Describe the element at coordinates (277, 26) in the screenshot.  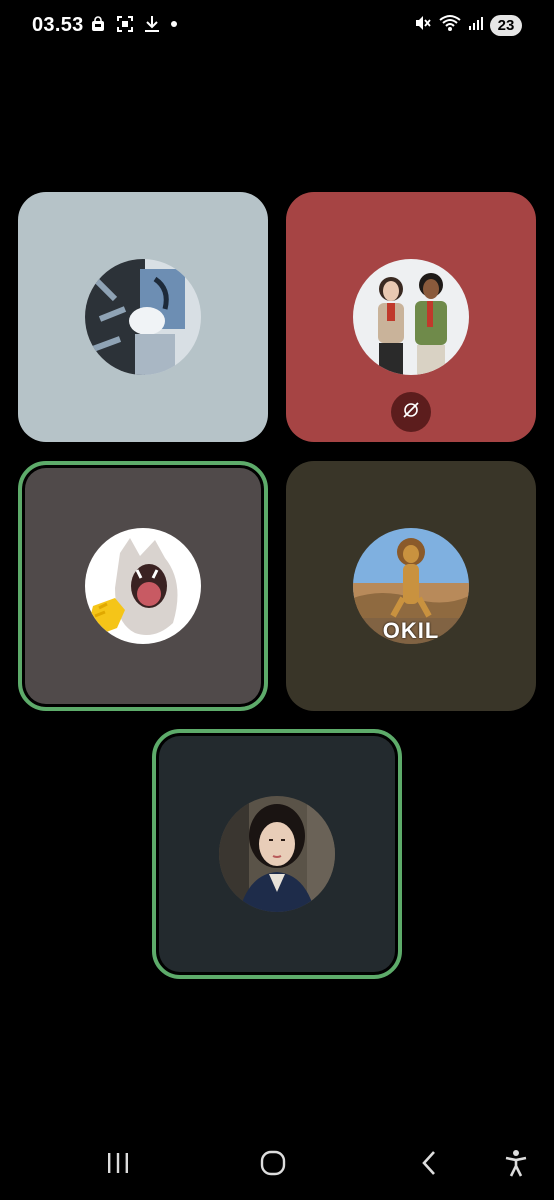
I see `status-bar: 03.53 23` at that location.